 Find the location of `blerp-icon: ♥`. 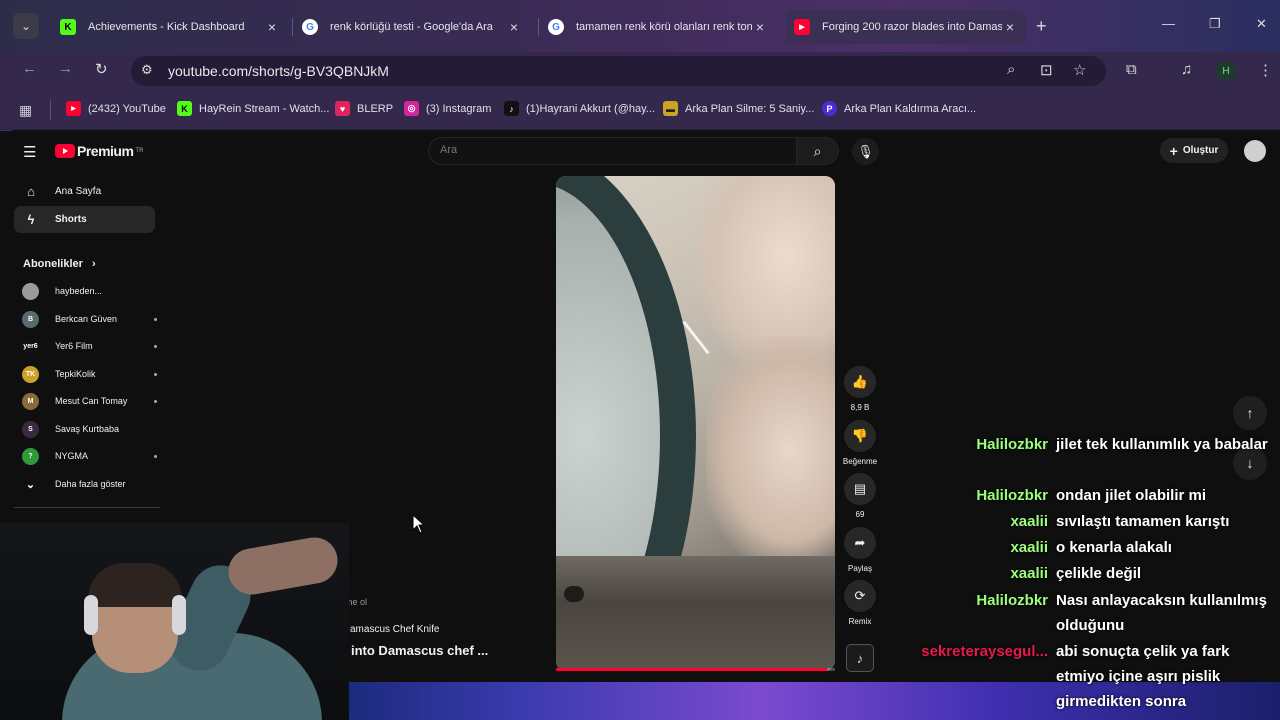

blerp-icon: ♥ is located at coordinates (342, 108).